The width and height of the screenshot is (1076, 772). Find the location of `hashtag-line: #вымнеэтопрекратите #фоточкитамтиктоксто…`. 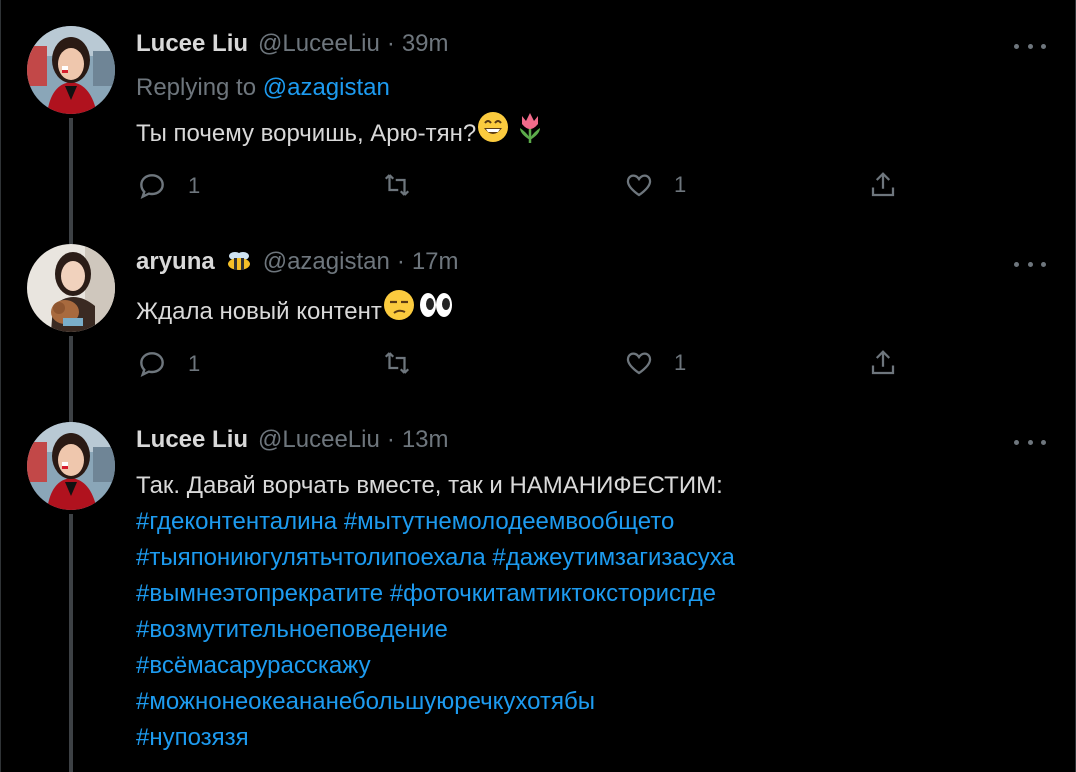

hashtag-line: #вымнеэтопрекратите #фоточкитамтиктоксто… is located at coordinates (435, 594).